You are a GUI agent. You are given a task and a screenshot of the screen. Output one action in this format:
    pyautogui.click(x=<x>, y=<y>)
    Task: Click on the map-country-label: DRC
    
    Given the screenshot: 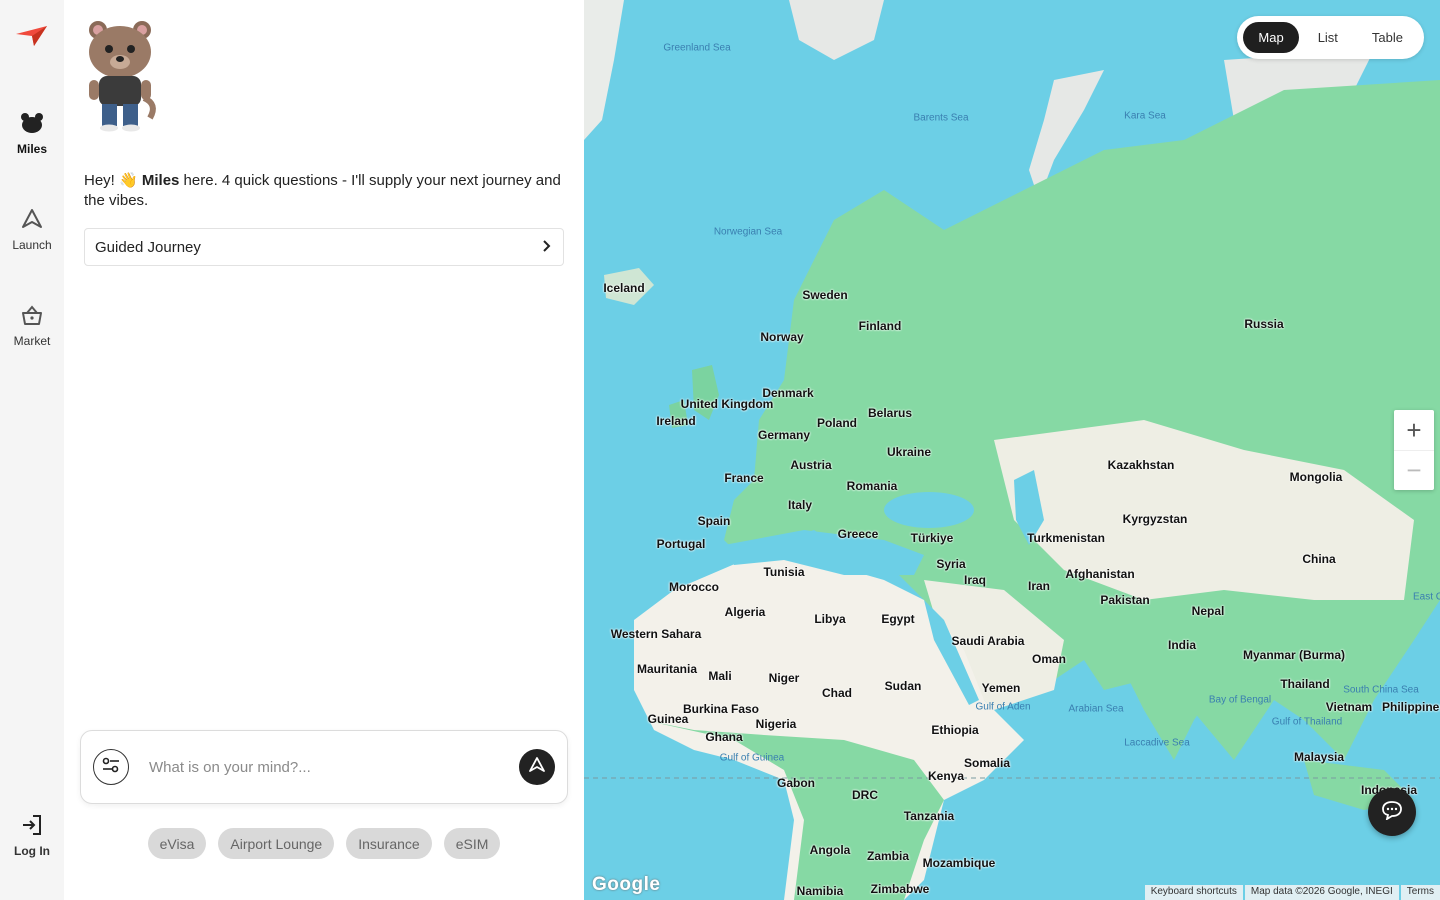 What is the action you would take?
    pyautogui.click(x=865, y=795)
    